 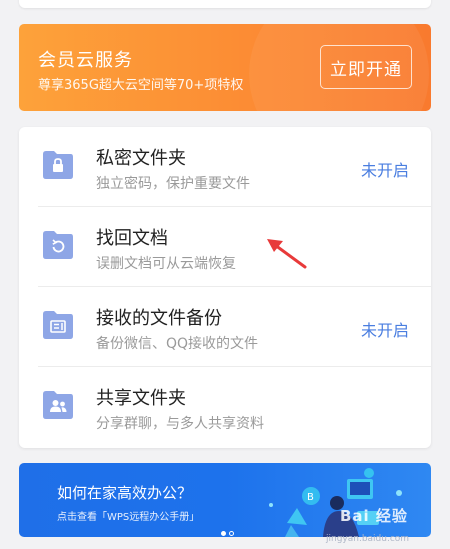 What do you see at coordinates (225, 247) in the screenshot?
I see `list-item-recover-docs: 找回文档 误删文档可从云端恢复` at bounding box center [225, 247].